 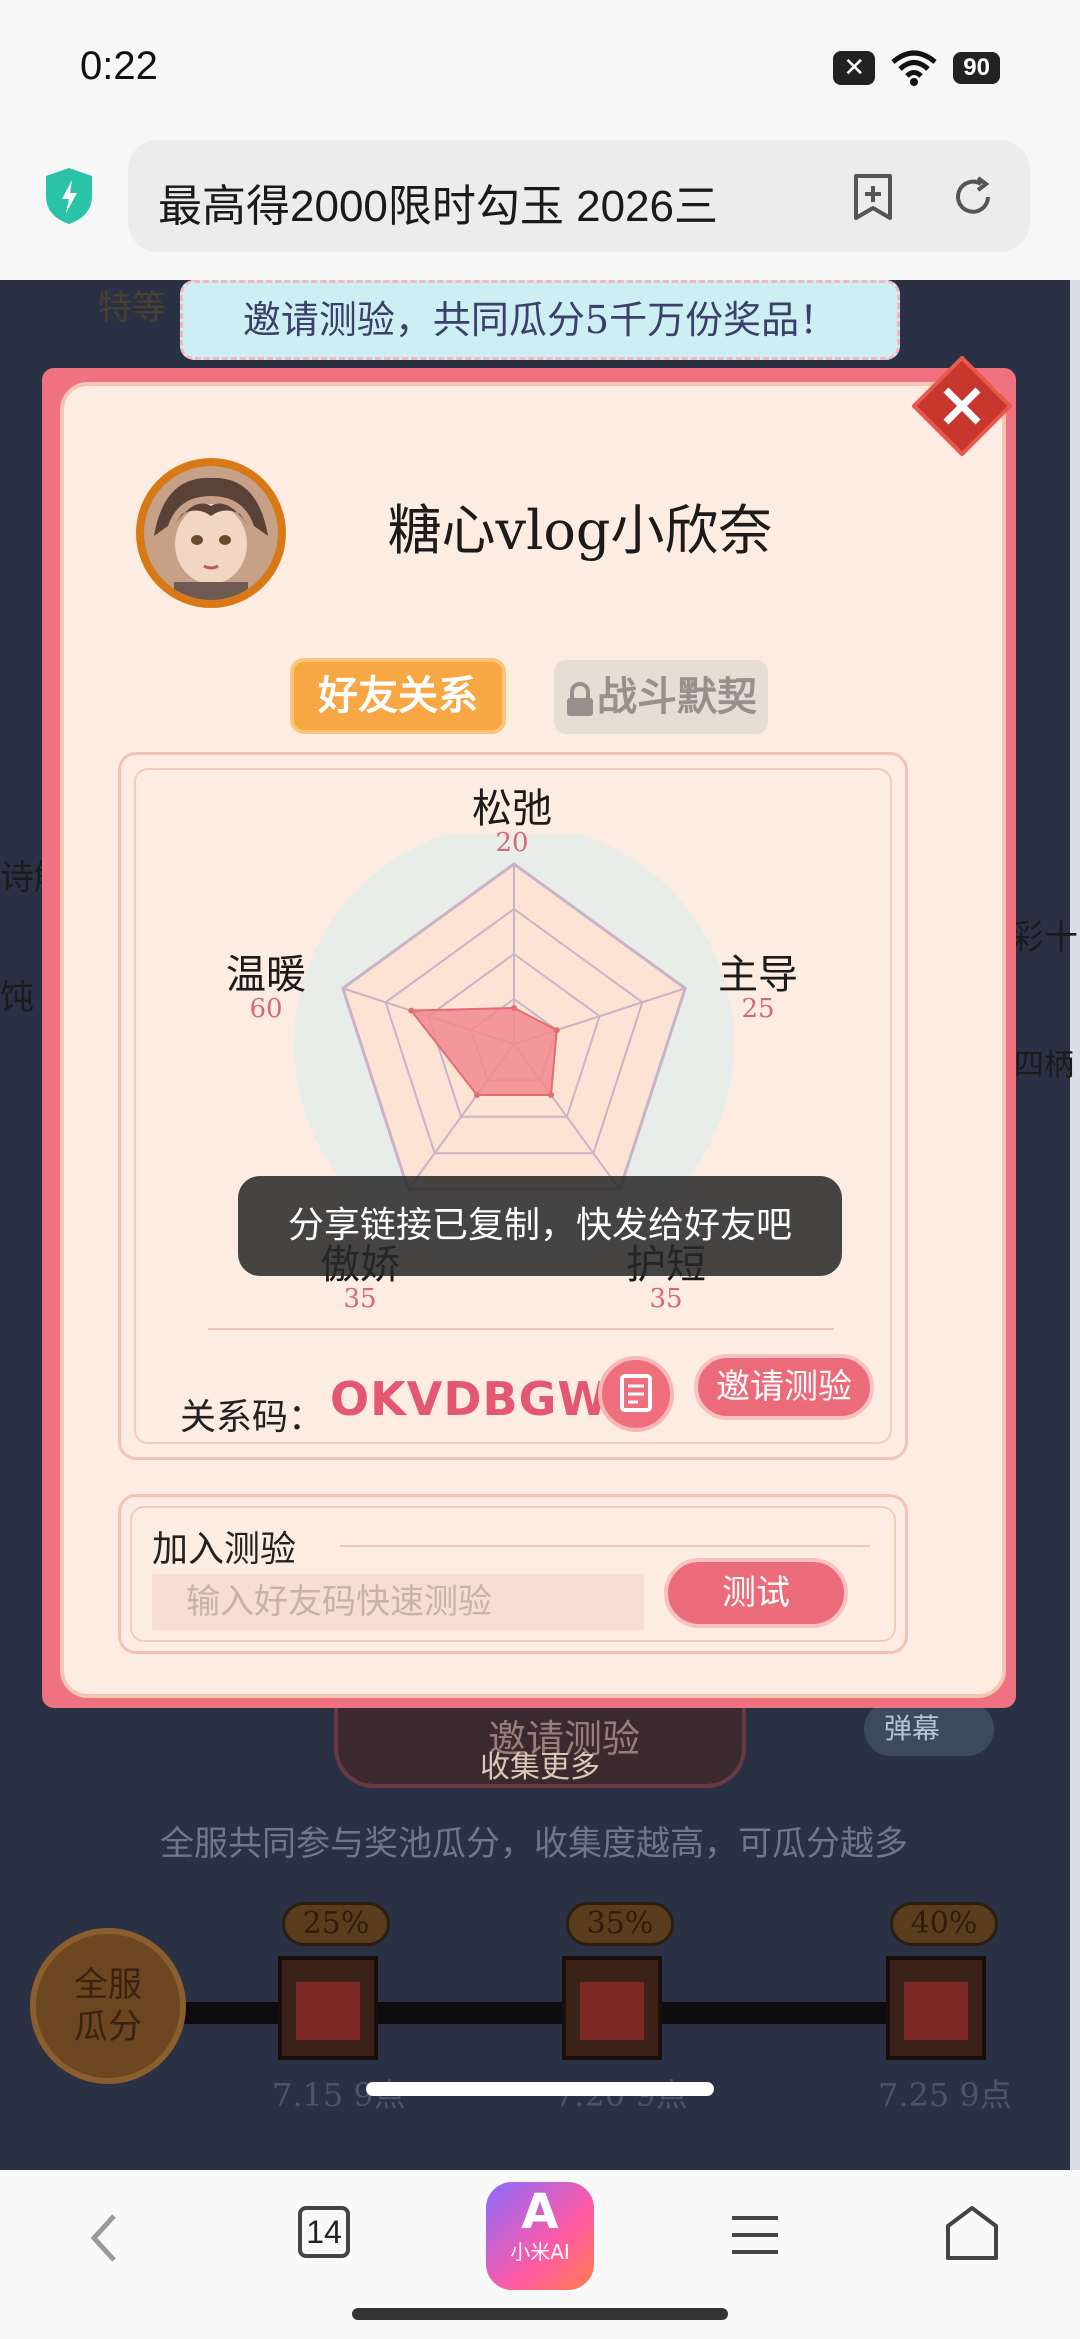 What do you see at coordinates (398, 696) in the screenshot?
I see `tab-friend-relationship: 好友关系` at bounding box center [398, 696].